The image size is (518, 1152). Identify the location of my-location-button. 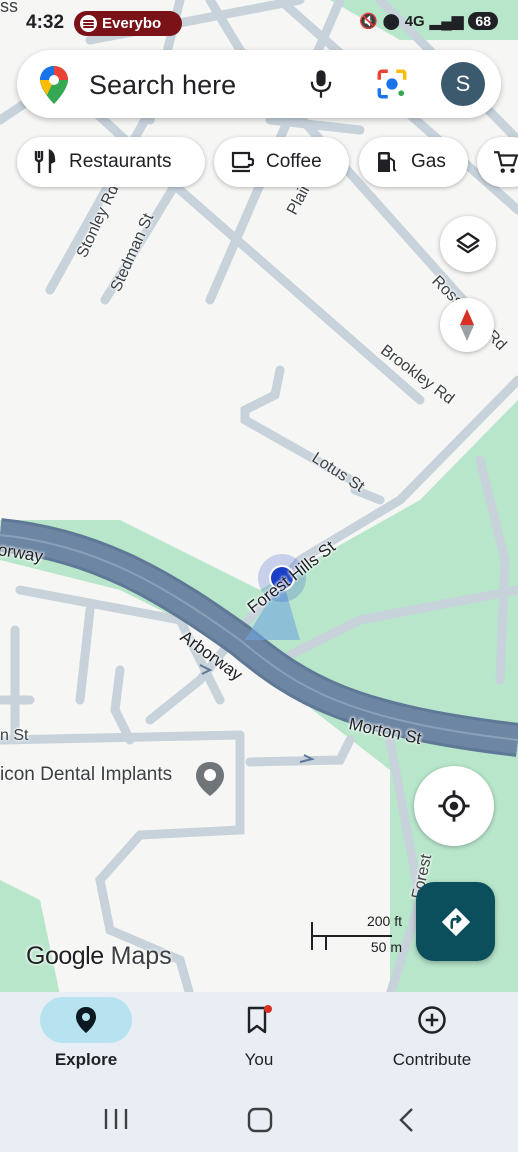
(454, 806).